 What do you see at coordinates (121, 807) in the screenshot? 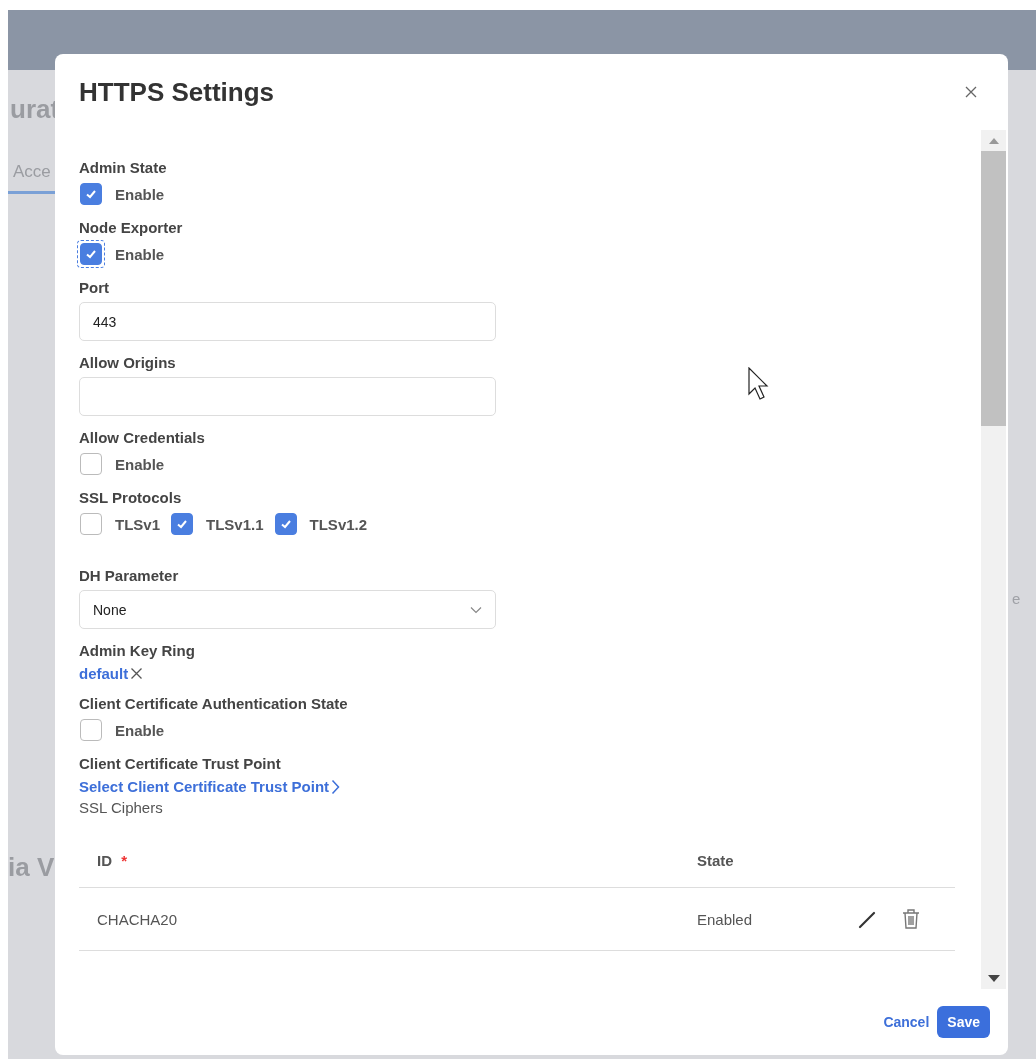
I see `section-title: SSL Ciphers` at bounding box center [121, 807].